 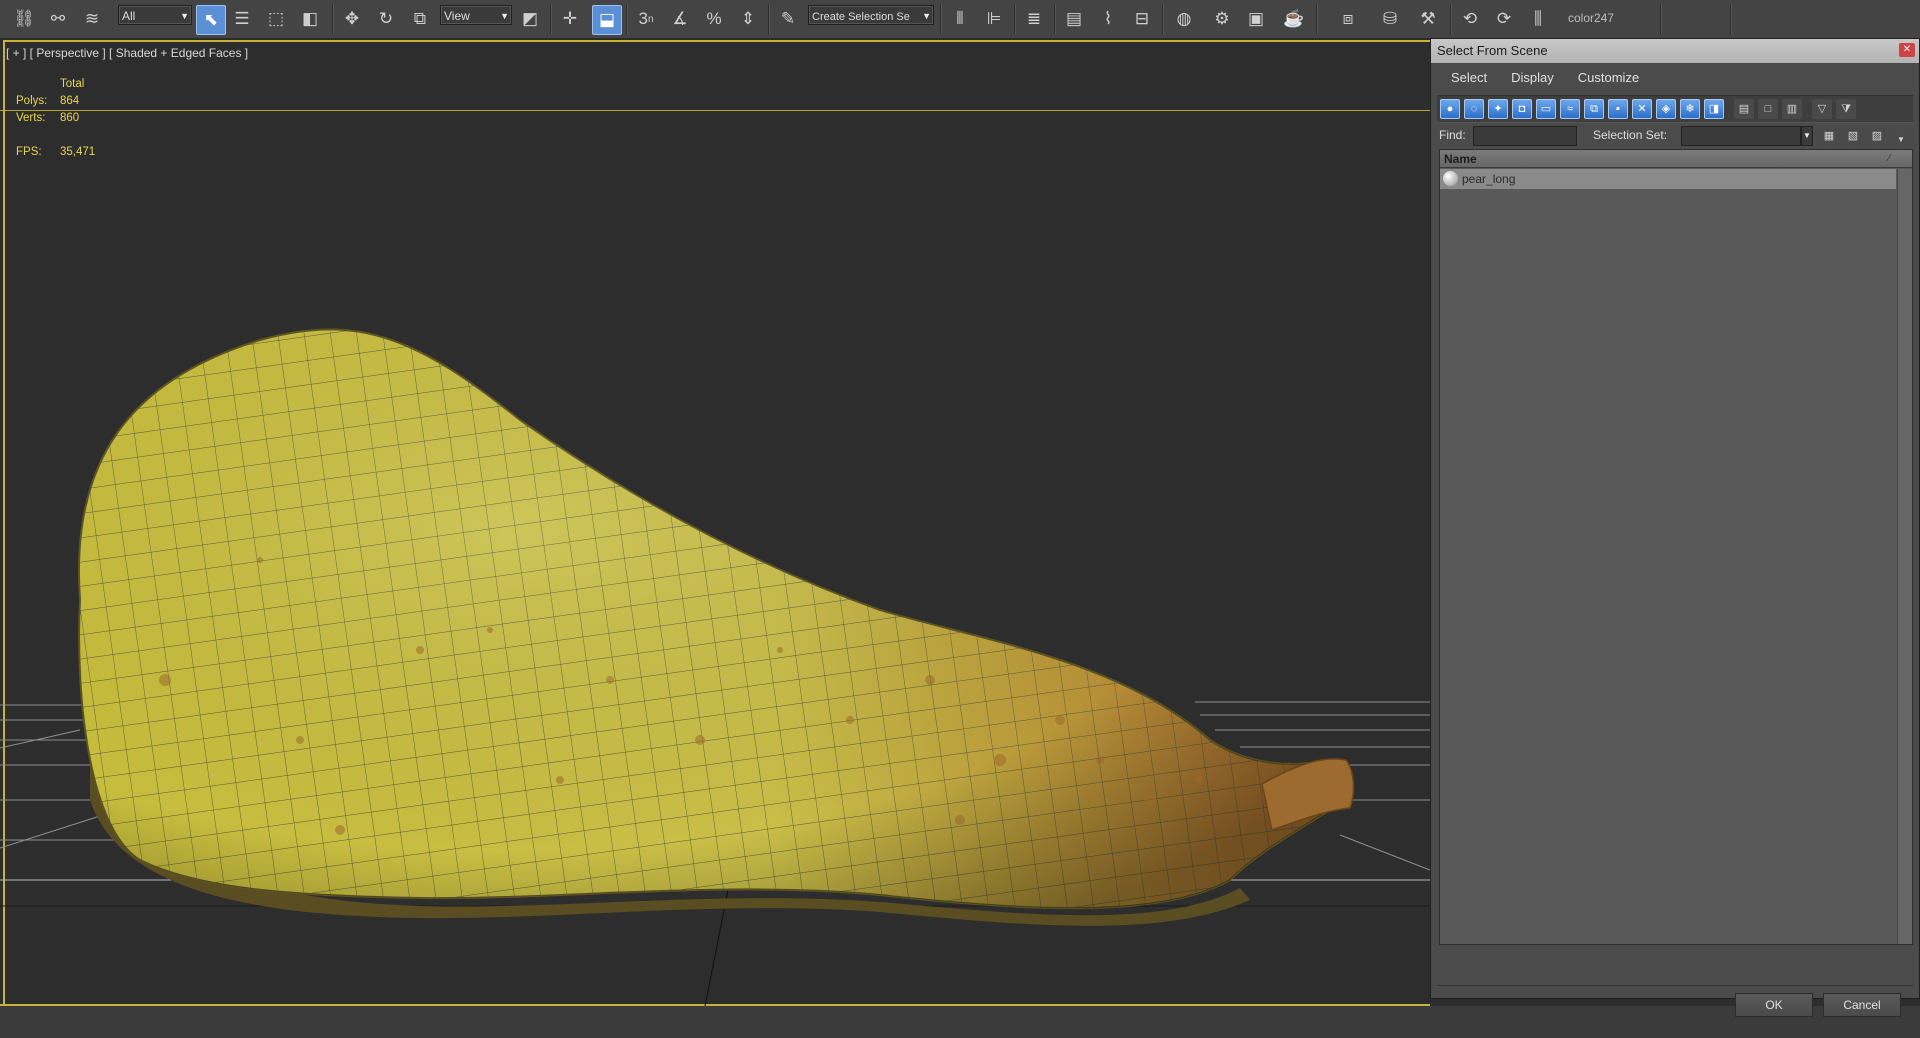 I want to click on column-header-label: Name, so click(x=1460, y=159).